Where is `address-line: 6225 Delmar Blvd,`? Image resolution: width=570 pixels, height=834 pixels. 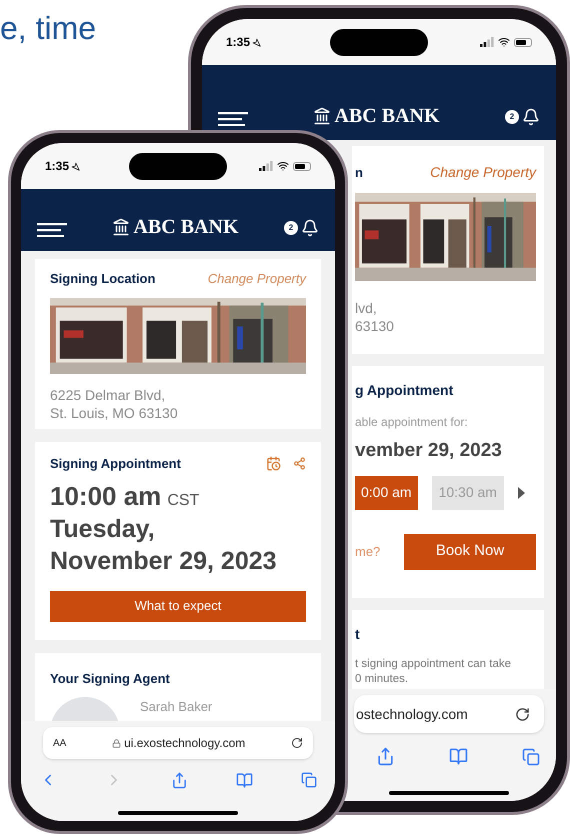
address-line: 6225 Delmar Blvd, is located at coordinates (108, 395).